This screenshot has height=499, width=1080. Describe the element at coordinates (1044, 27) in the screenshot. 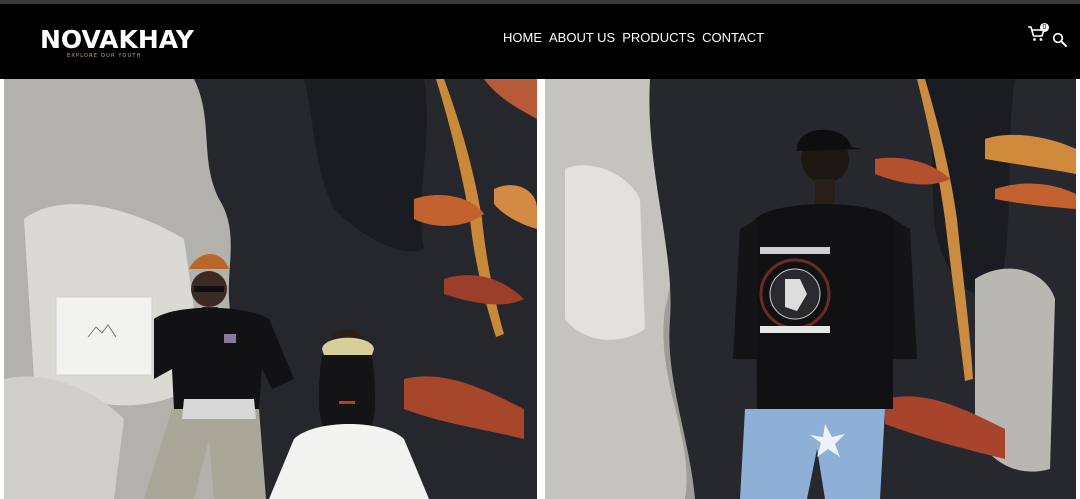

I see `cart-count-badge: 0` at that location.